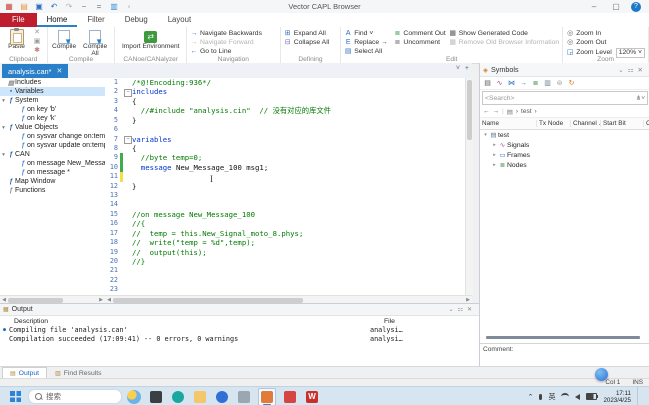 Image resolution: width=649 pixels, height=405 pixels. Describe the element at coordinates (531, 397) in the screenshot. I see `chevron-up-icon: ⌃` at that location.